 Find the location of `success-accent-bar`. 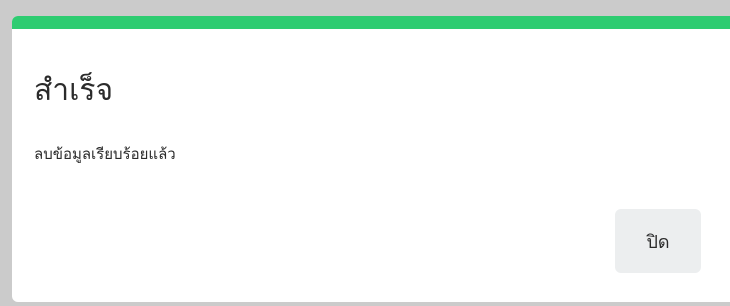

success-accent-bar is located at coordinates (371, 22).